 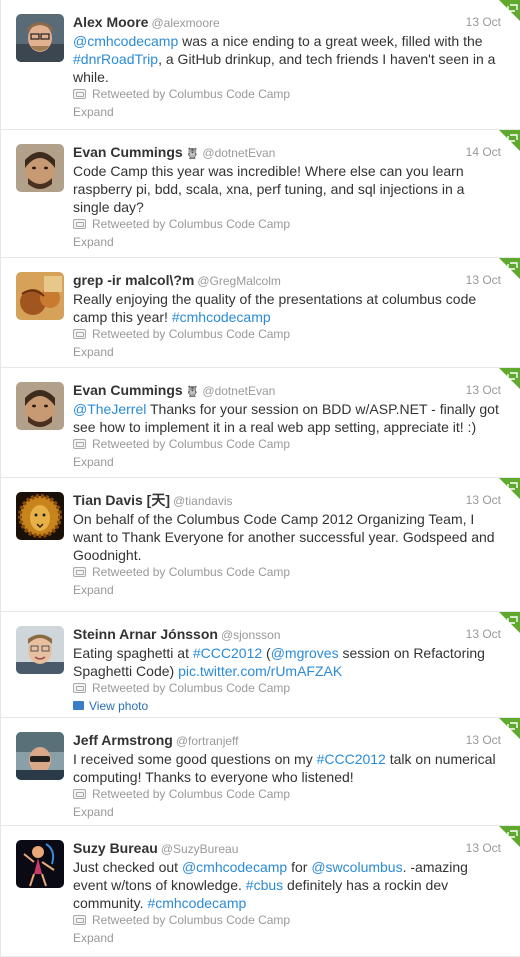 I want to click on tweet-link: @mgroves, so click(x=305, y=653).